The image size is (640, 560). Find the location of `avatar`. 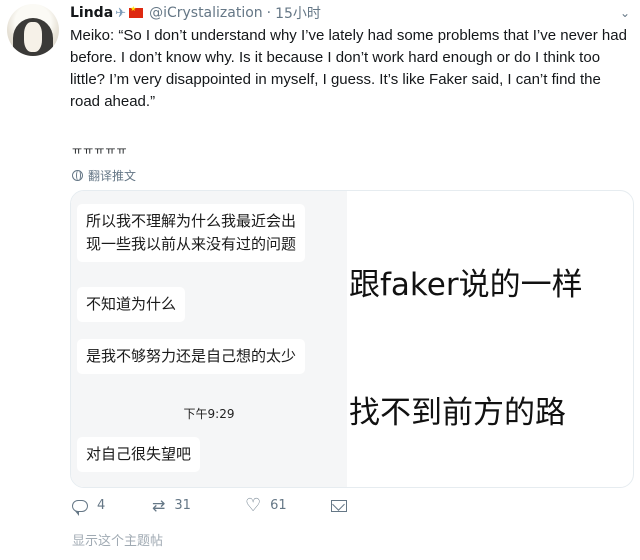

avatar is located at coordinates (33, 30).